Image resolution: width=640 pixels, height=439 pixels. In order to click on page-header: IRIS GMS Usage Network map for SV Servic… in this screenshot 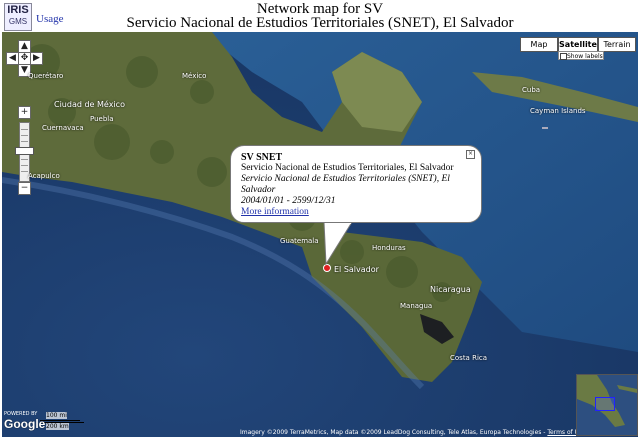, I will do `click(320, 16)`.